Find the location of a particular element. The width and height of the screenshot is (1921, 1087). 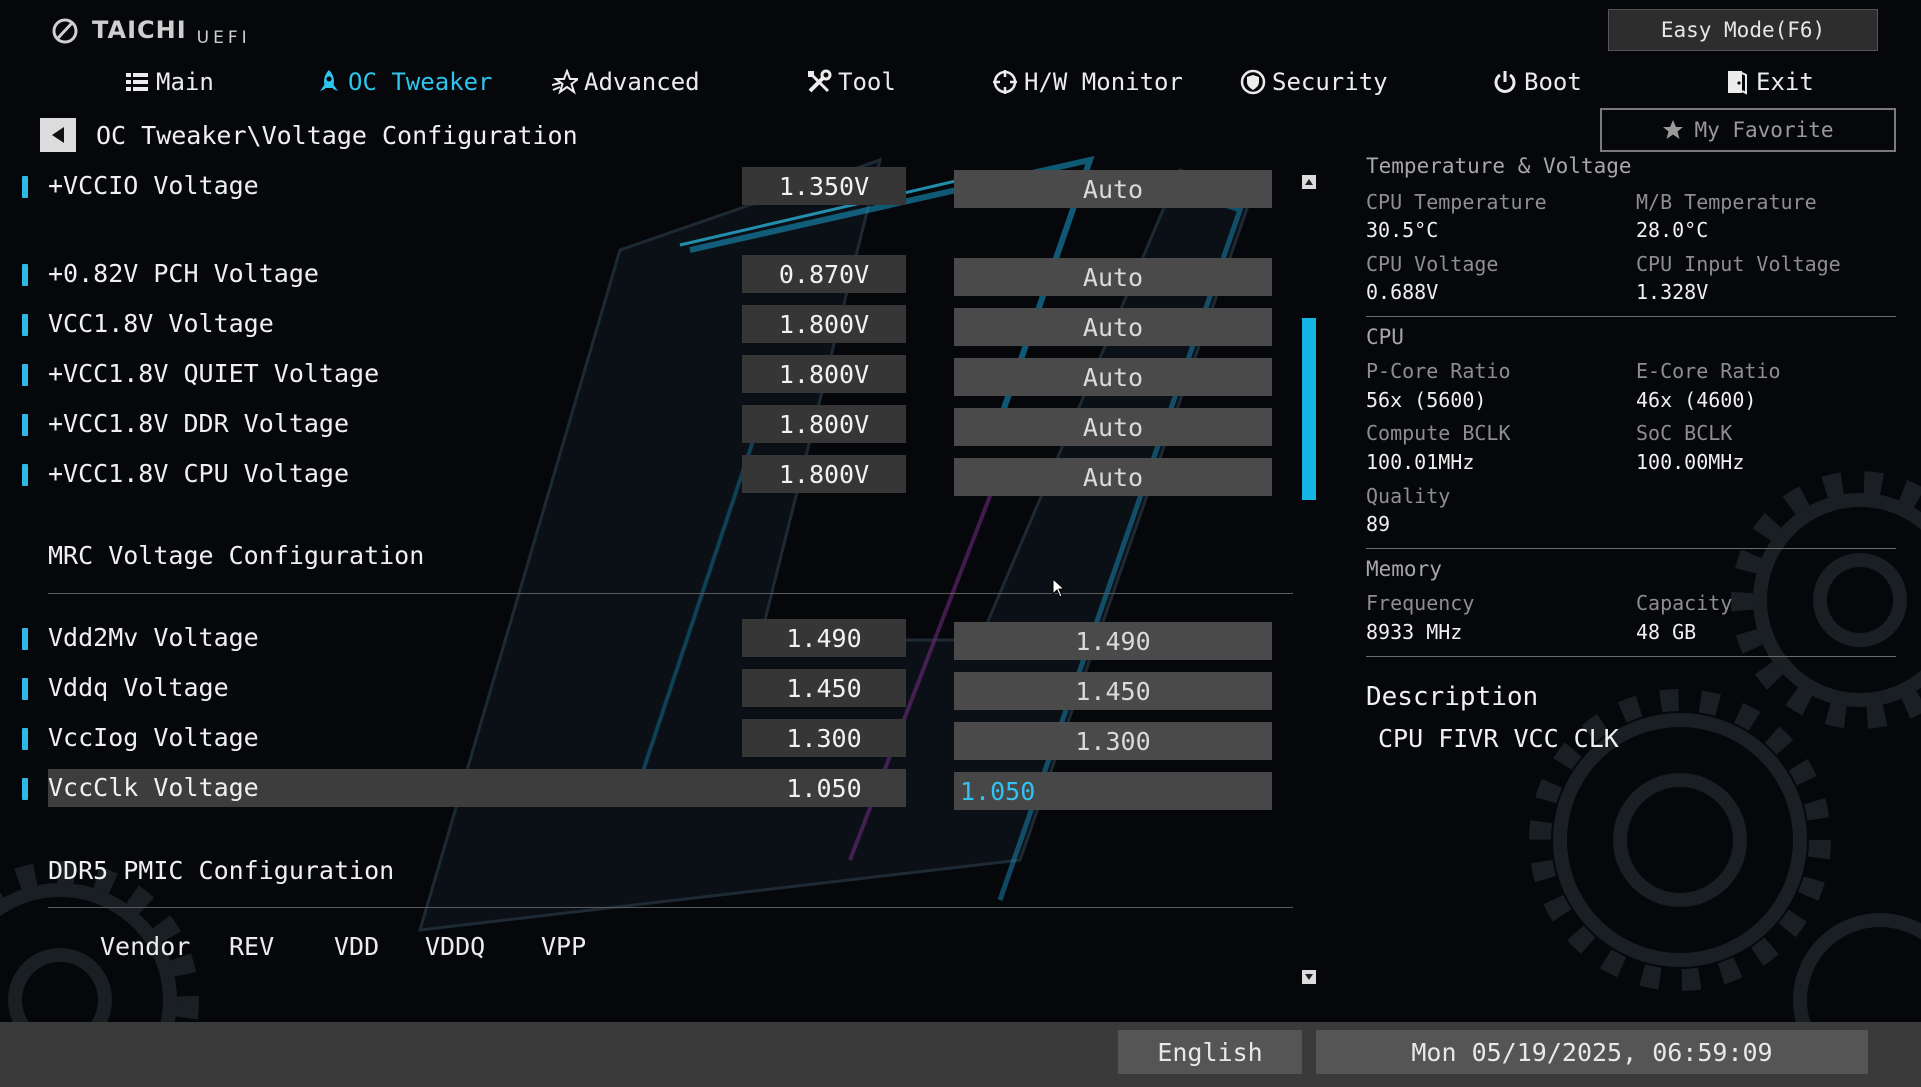

quality-label: Quality is located at coordinates (1408, 496).